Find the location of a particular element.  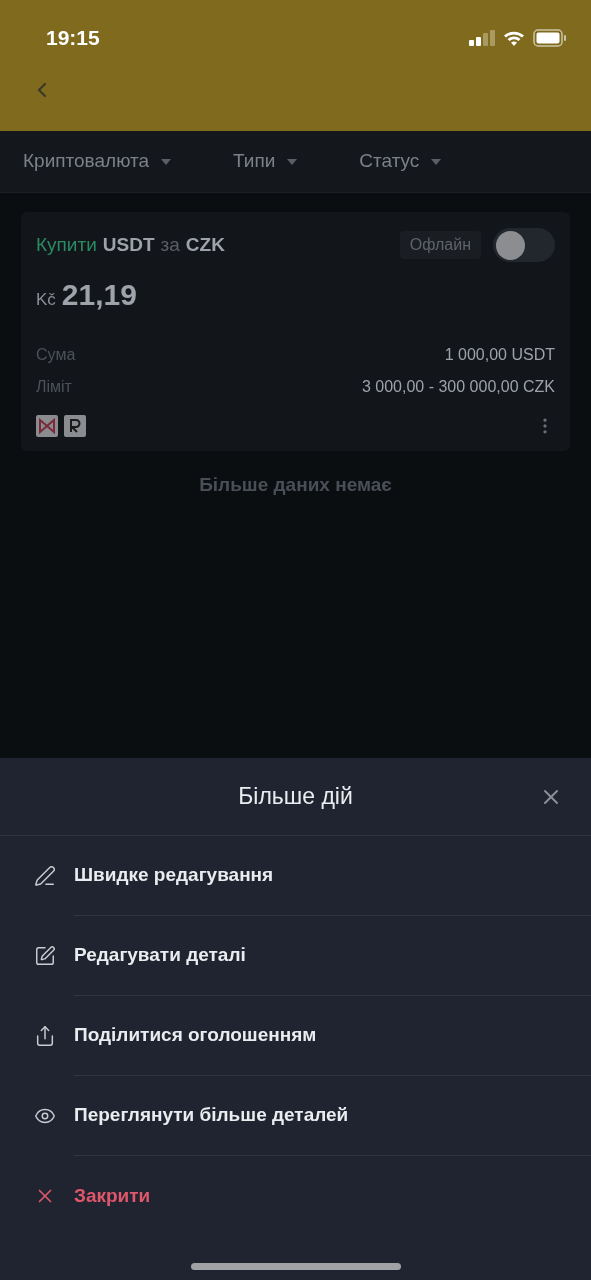

action-label: Редагувати деталі is located at coordinates (160, 955).